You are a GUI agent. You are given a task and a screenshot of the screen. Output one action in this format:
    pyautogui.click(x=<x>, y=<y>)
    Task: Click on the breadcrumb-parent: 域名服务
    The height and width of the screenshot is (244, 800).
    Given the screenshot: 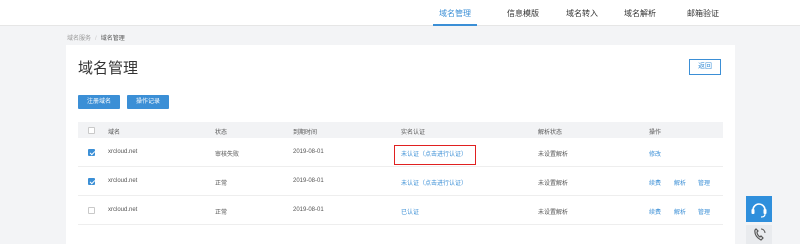 What is the action you would take?
    pyautogui.click(x=79, y=39)
    